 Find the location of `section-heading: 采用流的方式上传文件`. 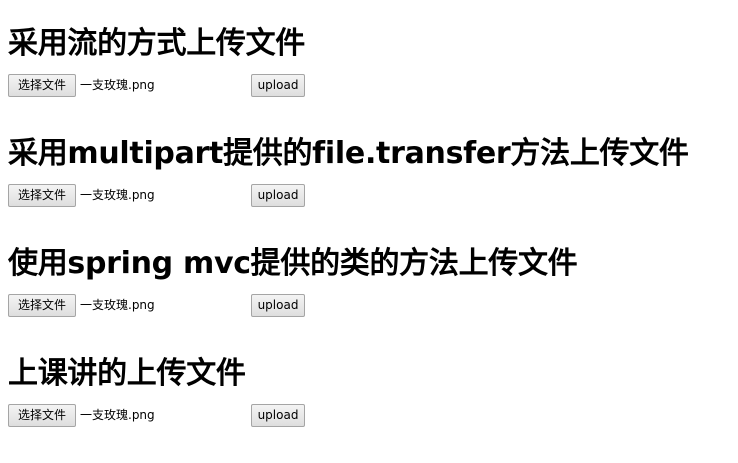

section-heading: 采用流的方式上传文件 is located at coordinates (156, 43).